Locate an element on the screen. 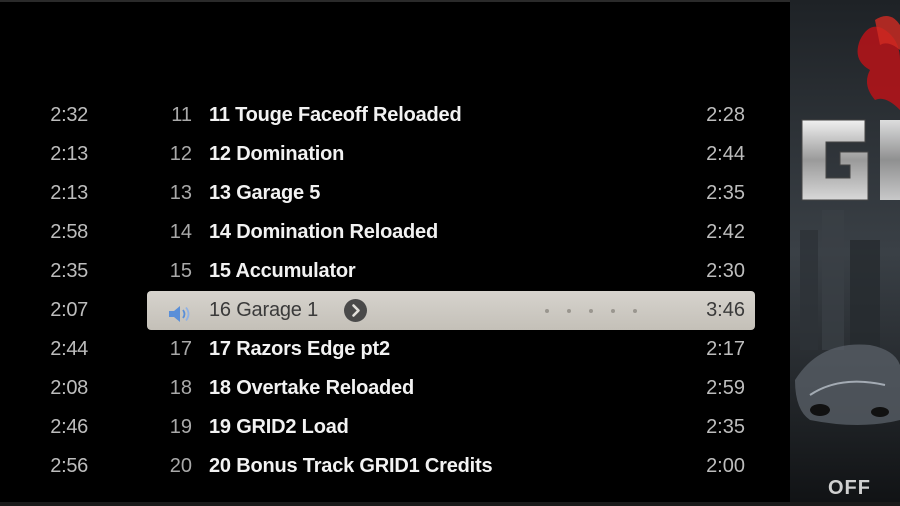  track-number: 11 is located at coordinates (181, 115).